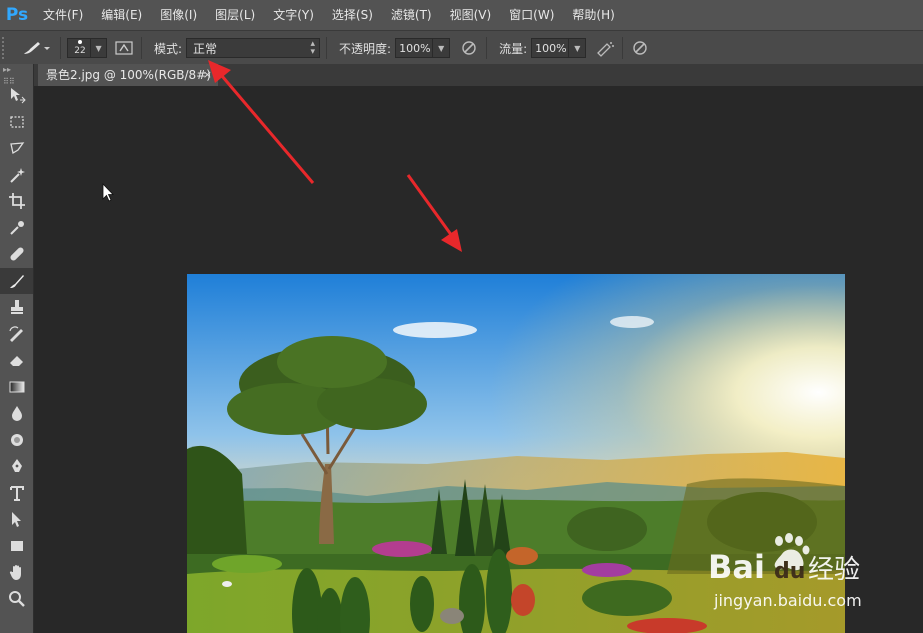  Describe the element at coordinates (16, 254) in the screenshot. I see `healing-icon` at that location.